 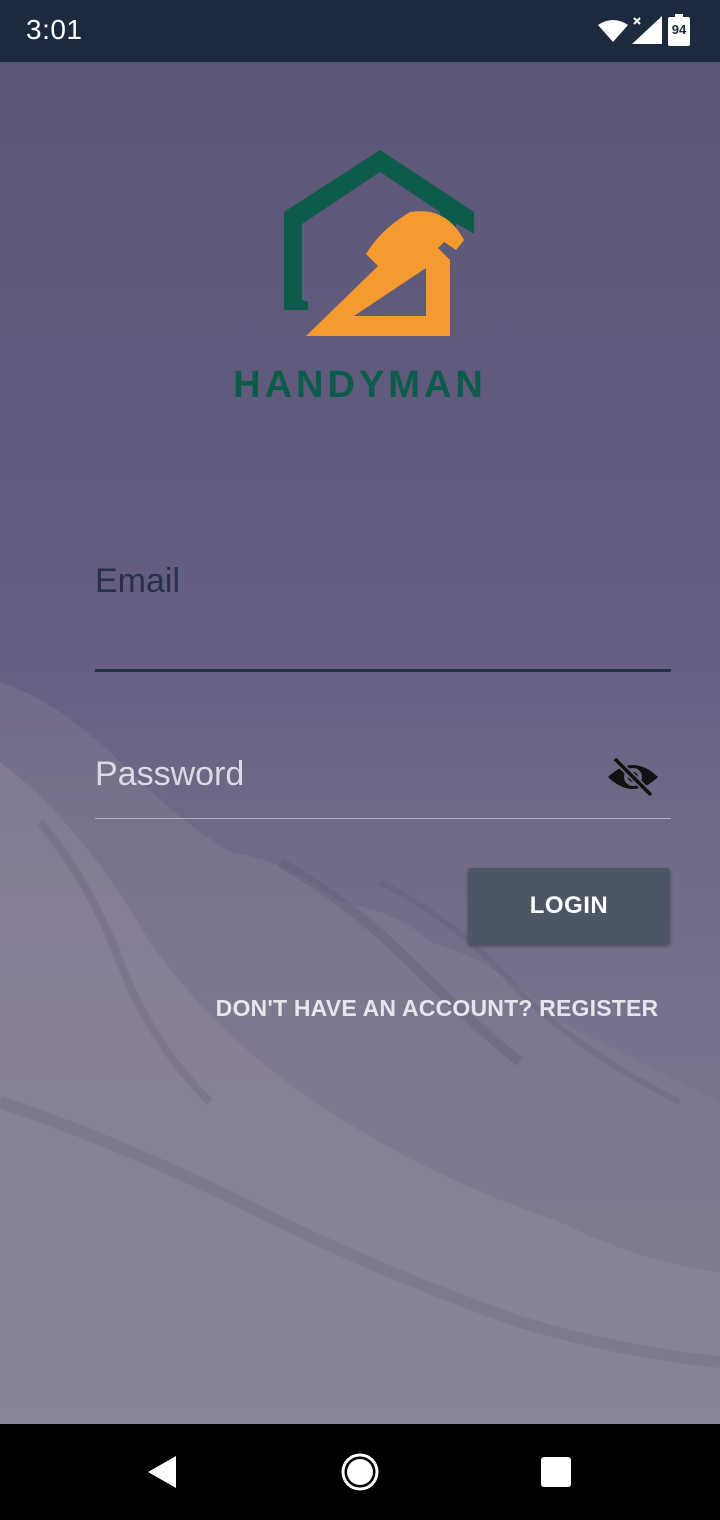 What do you see at coordinates (360, 385) in the screenshot?
I see `brand-name: HANDYMAN` at bounding box center [360, 385].